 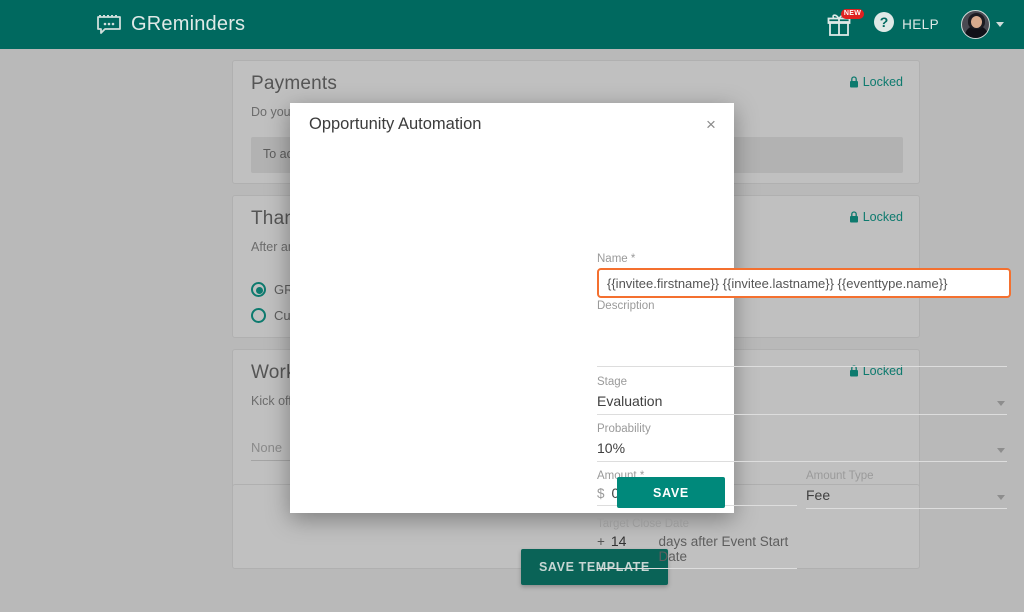 I want to click on probability-field-group: Probability 10%, so click(x=802, y=442).